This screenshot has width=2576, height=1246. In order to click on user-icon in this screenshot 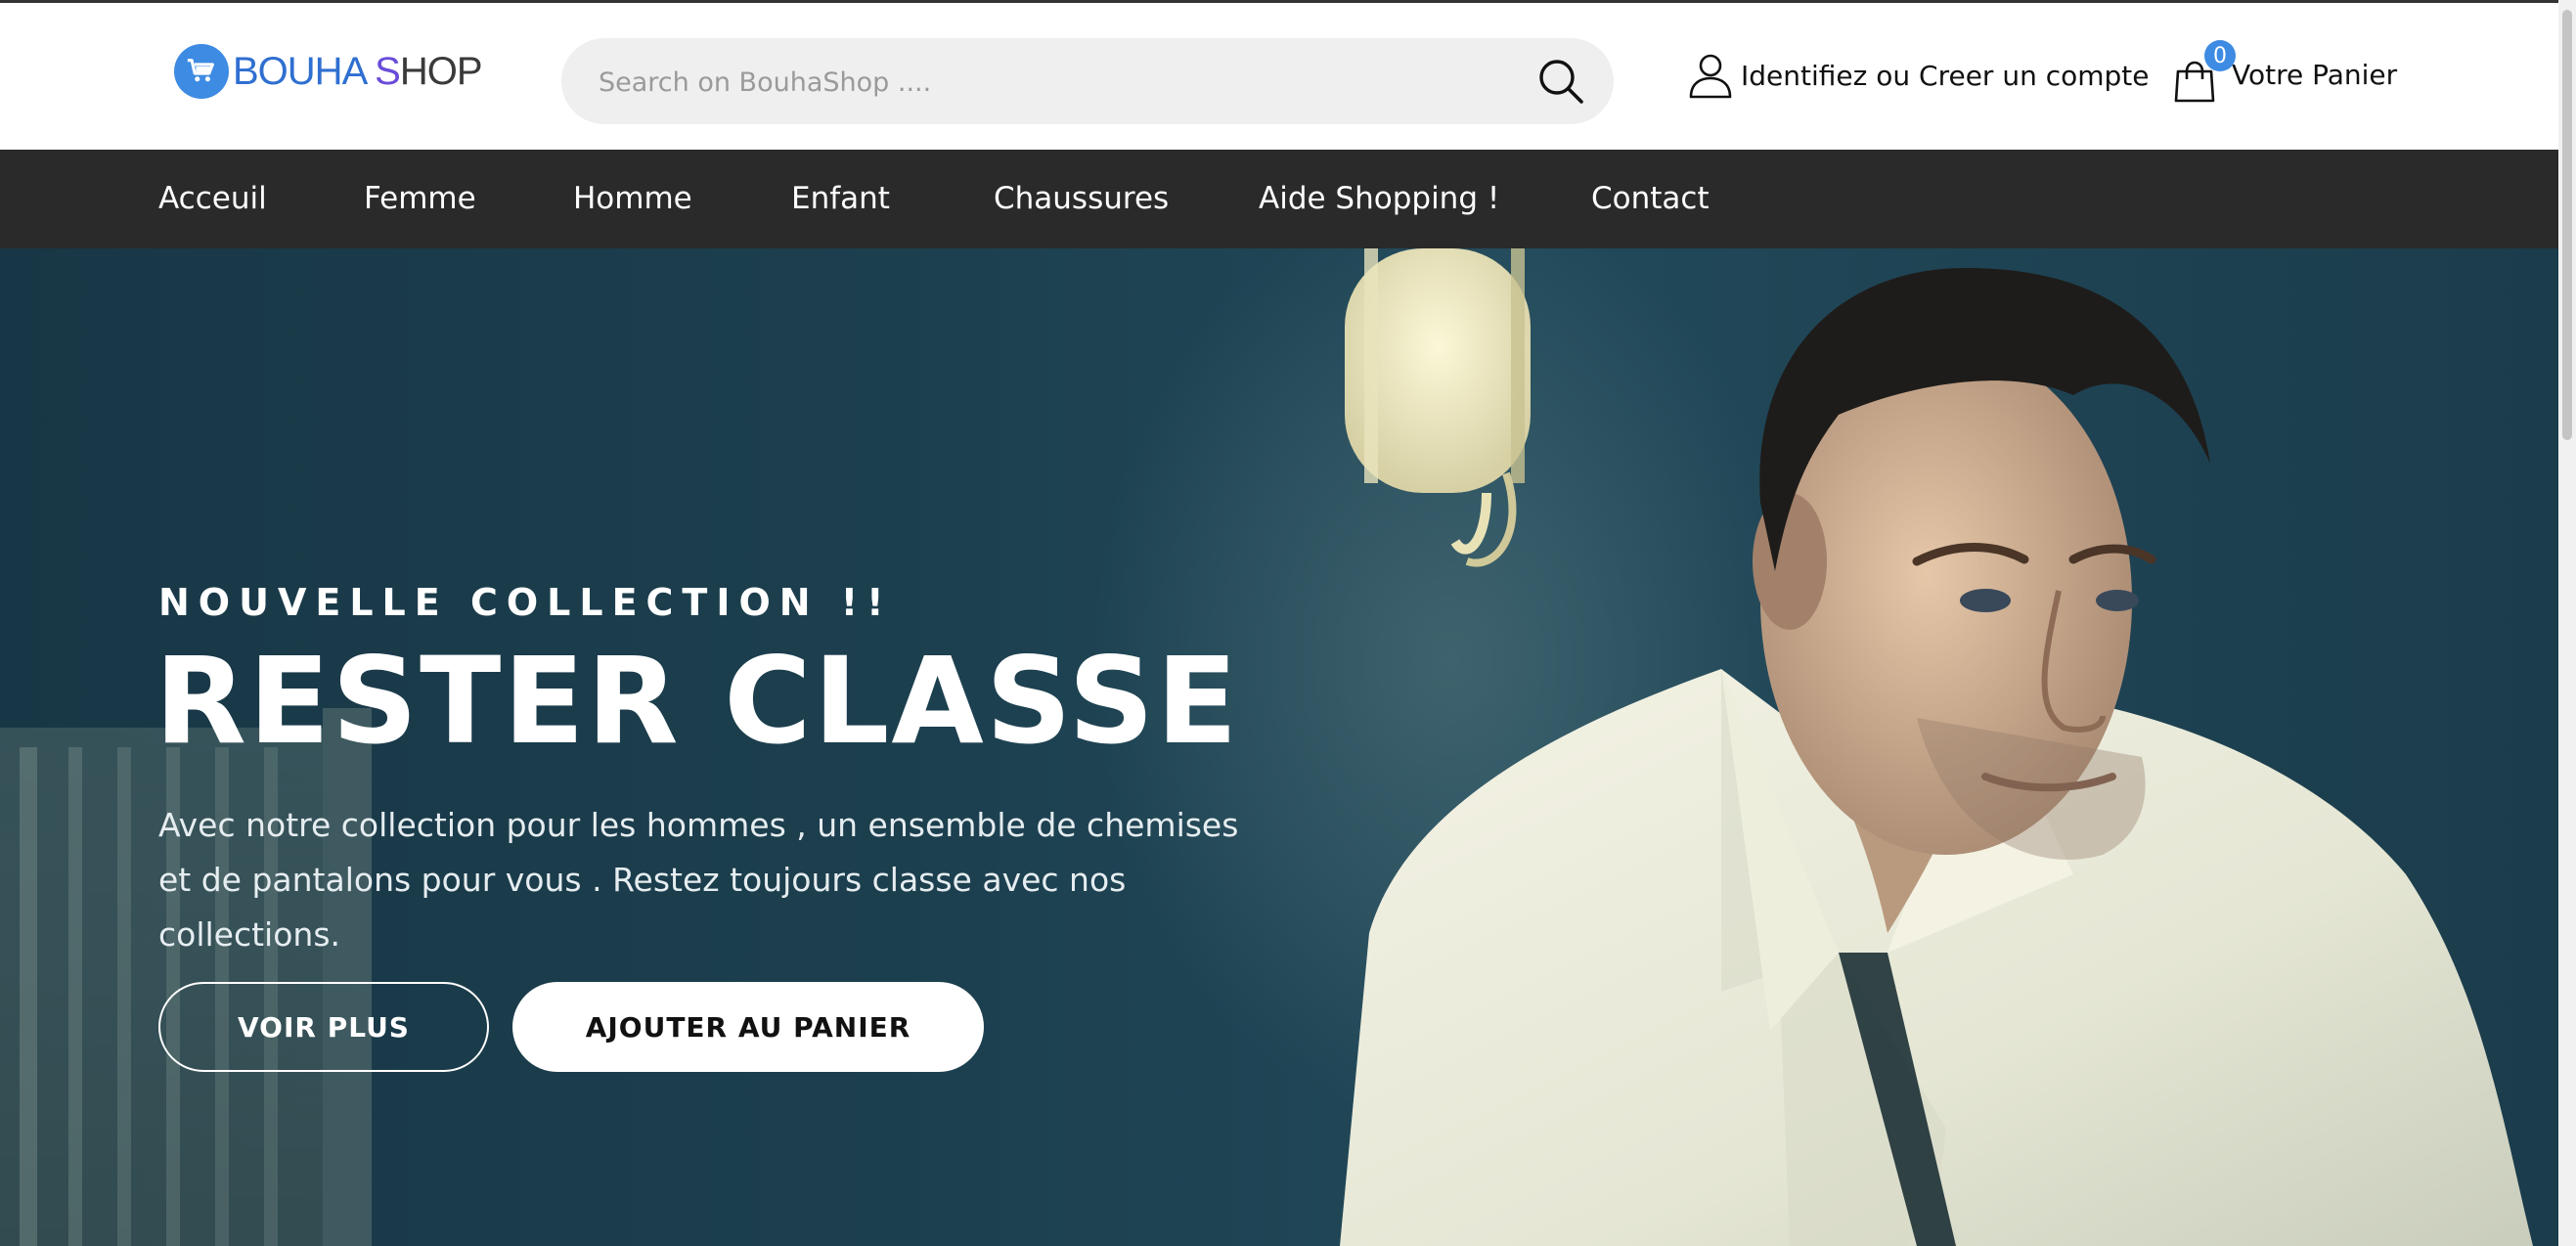, I will do `click(1710, 76)`.